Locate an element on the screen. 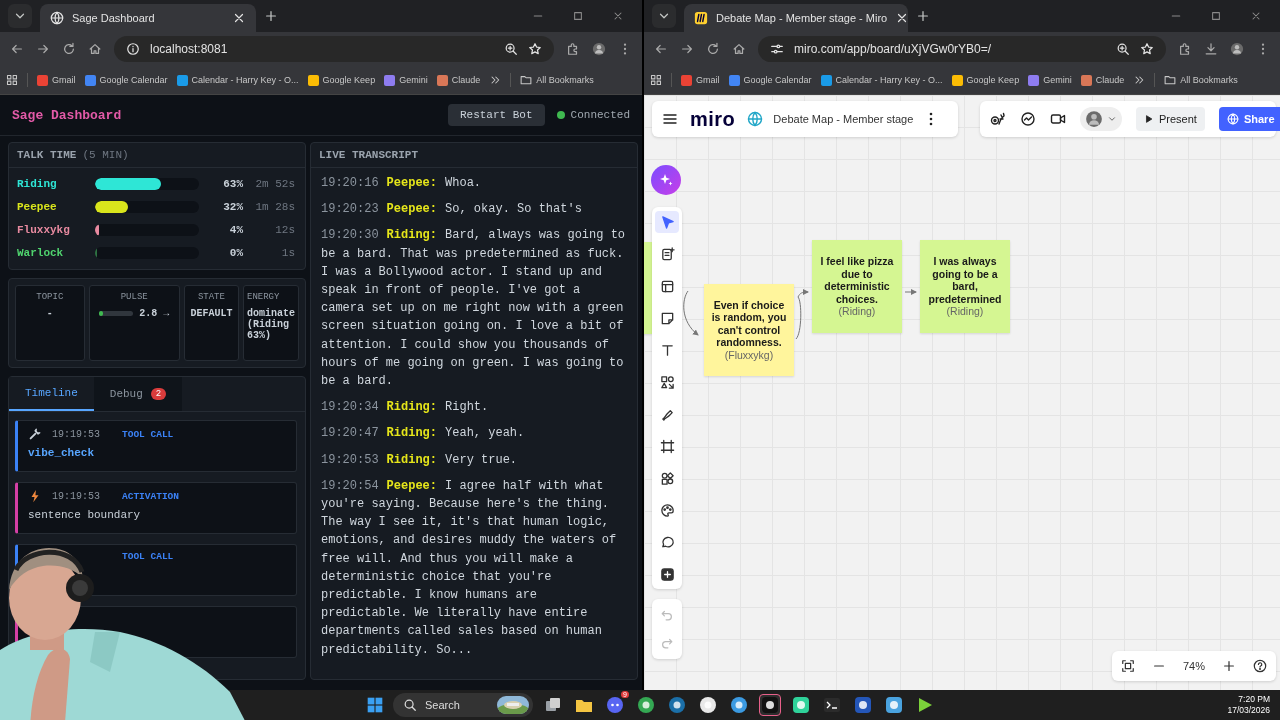 This screenshot has width=1280, height=720. menu-icon is located at coordinates (670, 119).